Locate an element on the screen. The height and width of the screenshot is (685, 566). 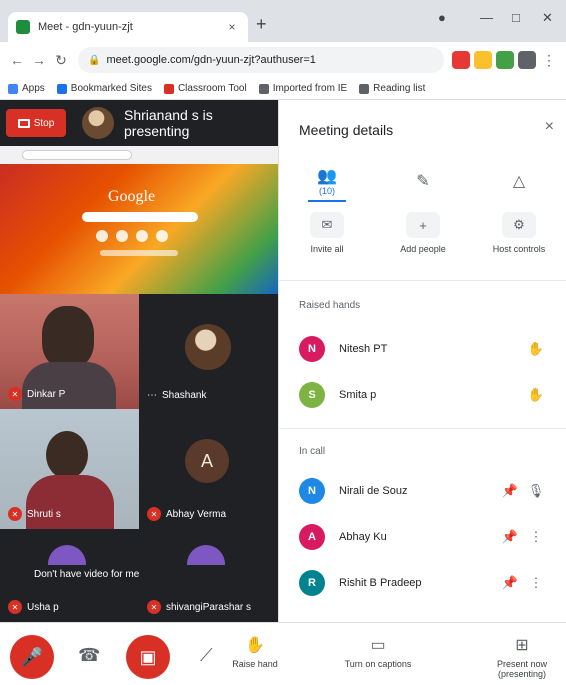
browser-tab: Meet - gdn-yuun-zjt × is located at coordinates (128, 27).